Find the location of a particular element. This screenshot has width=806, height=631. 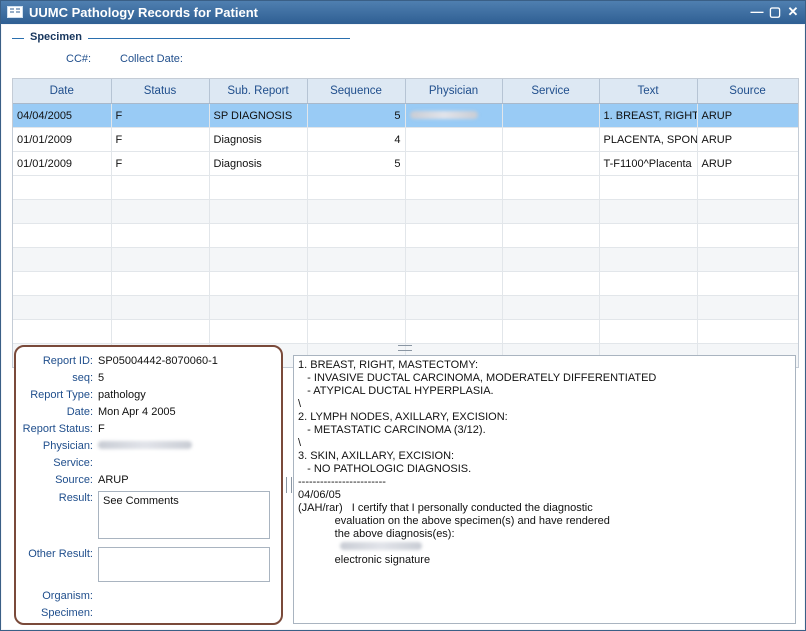

report-line: 3. SKIN, AXILLARY, EXCISION: is located at coordinates (376, 456).